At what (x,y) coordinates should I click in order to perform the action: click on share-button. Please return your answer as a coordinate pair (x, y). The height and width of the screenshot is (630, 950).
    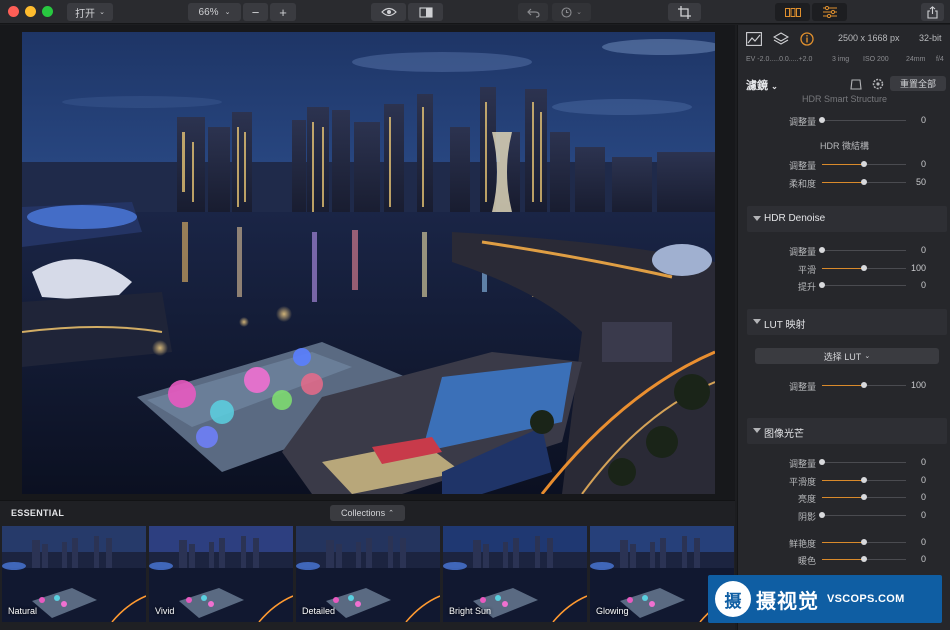
    Looking at the image, I should click on (932, 12).